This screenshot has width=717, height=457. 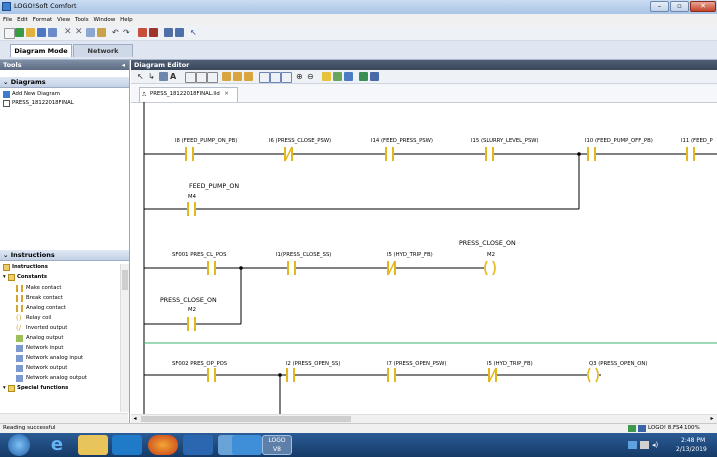 What do you see at coordinates (703, 6) in the screenshot?
I see `close-button: ✕` at bounding box center [703, 6].